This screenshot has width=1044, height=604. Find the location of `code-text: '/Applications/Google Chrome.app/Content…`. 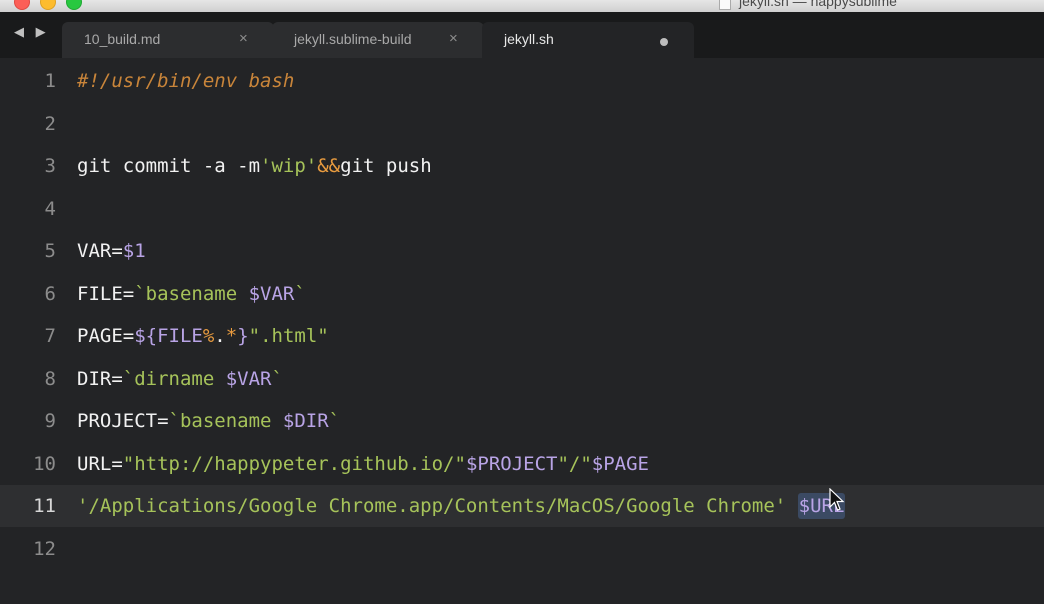

code-text: '/Applications/Google Chrome.app/Content… is located at coordinates (461, 506).